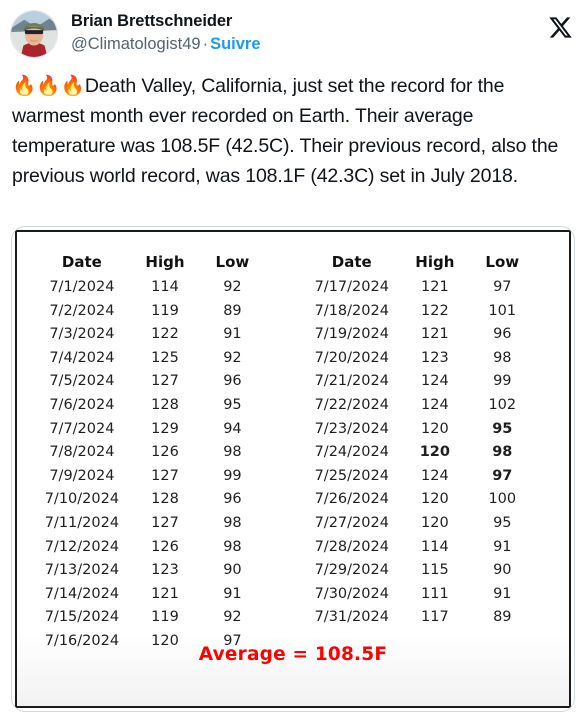 The height and width of the screenshot is (719, 587). I want to click on table-row: 7/1/2024 114 92 7/17/2024 121 97, so click(293, 288).